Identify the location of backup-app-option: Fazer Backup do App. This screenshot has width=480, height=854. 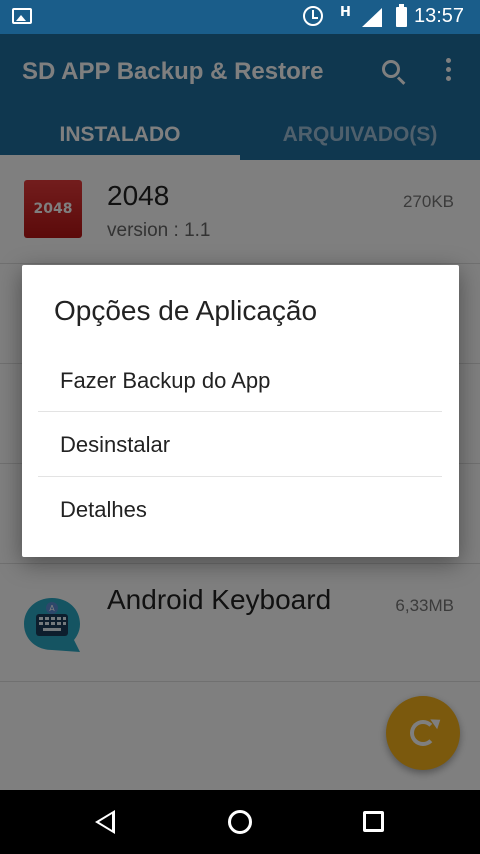
(240, 381).